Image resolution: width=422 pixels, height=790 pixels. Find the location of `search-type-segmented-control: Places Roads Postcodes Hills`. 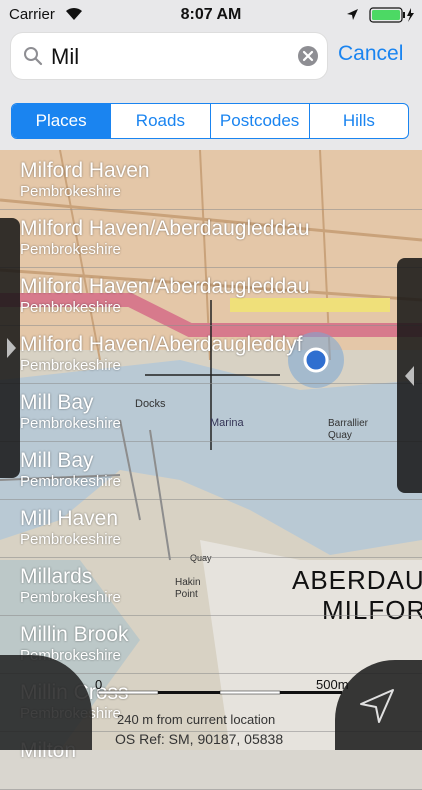

search-type-segmented-control: Places Roads Postcodes Hills is located at coordinates (210, 121).